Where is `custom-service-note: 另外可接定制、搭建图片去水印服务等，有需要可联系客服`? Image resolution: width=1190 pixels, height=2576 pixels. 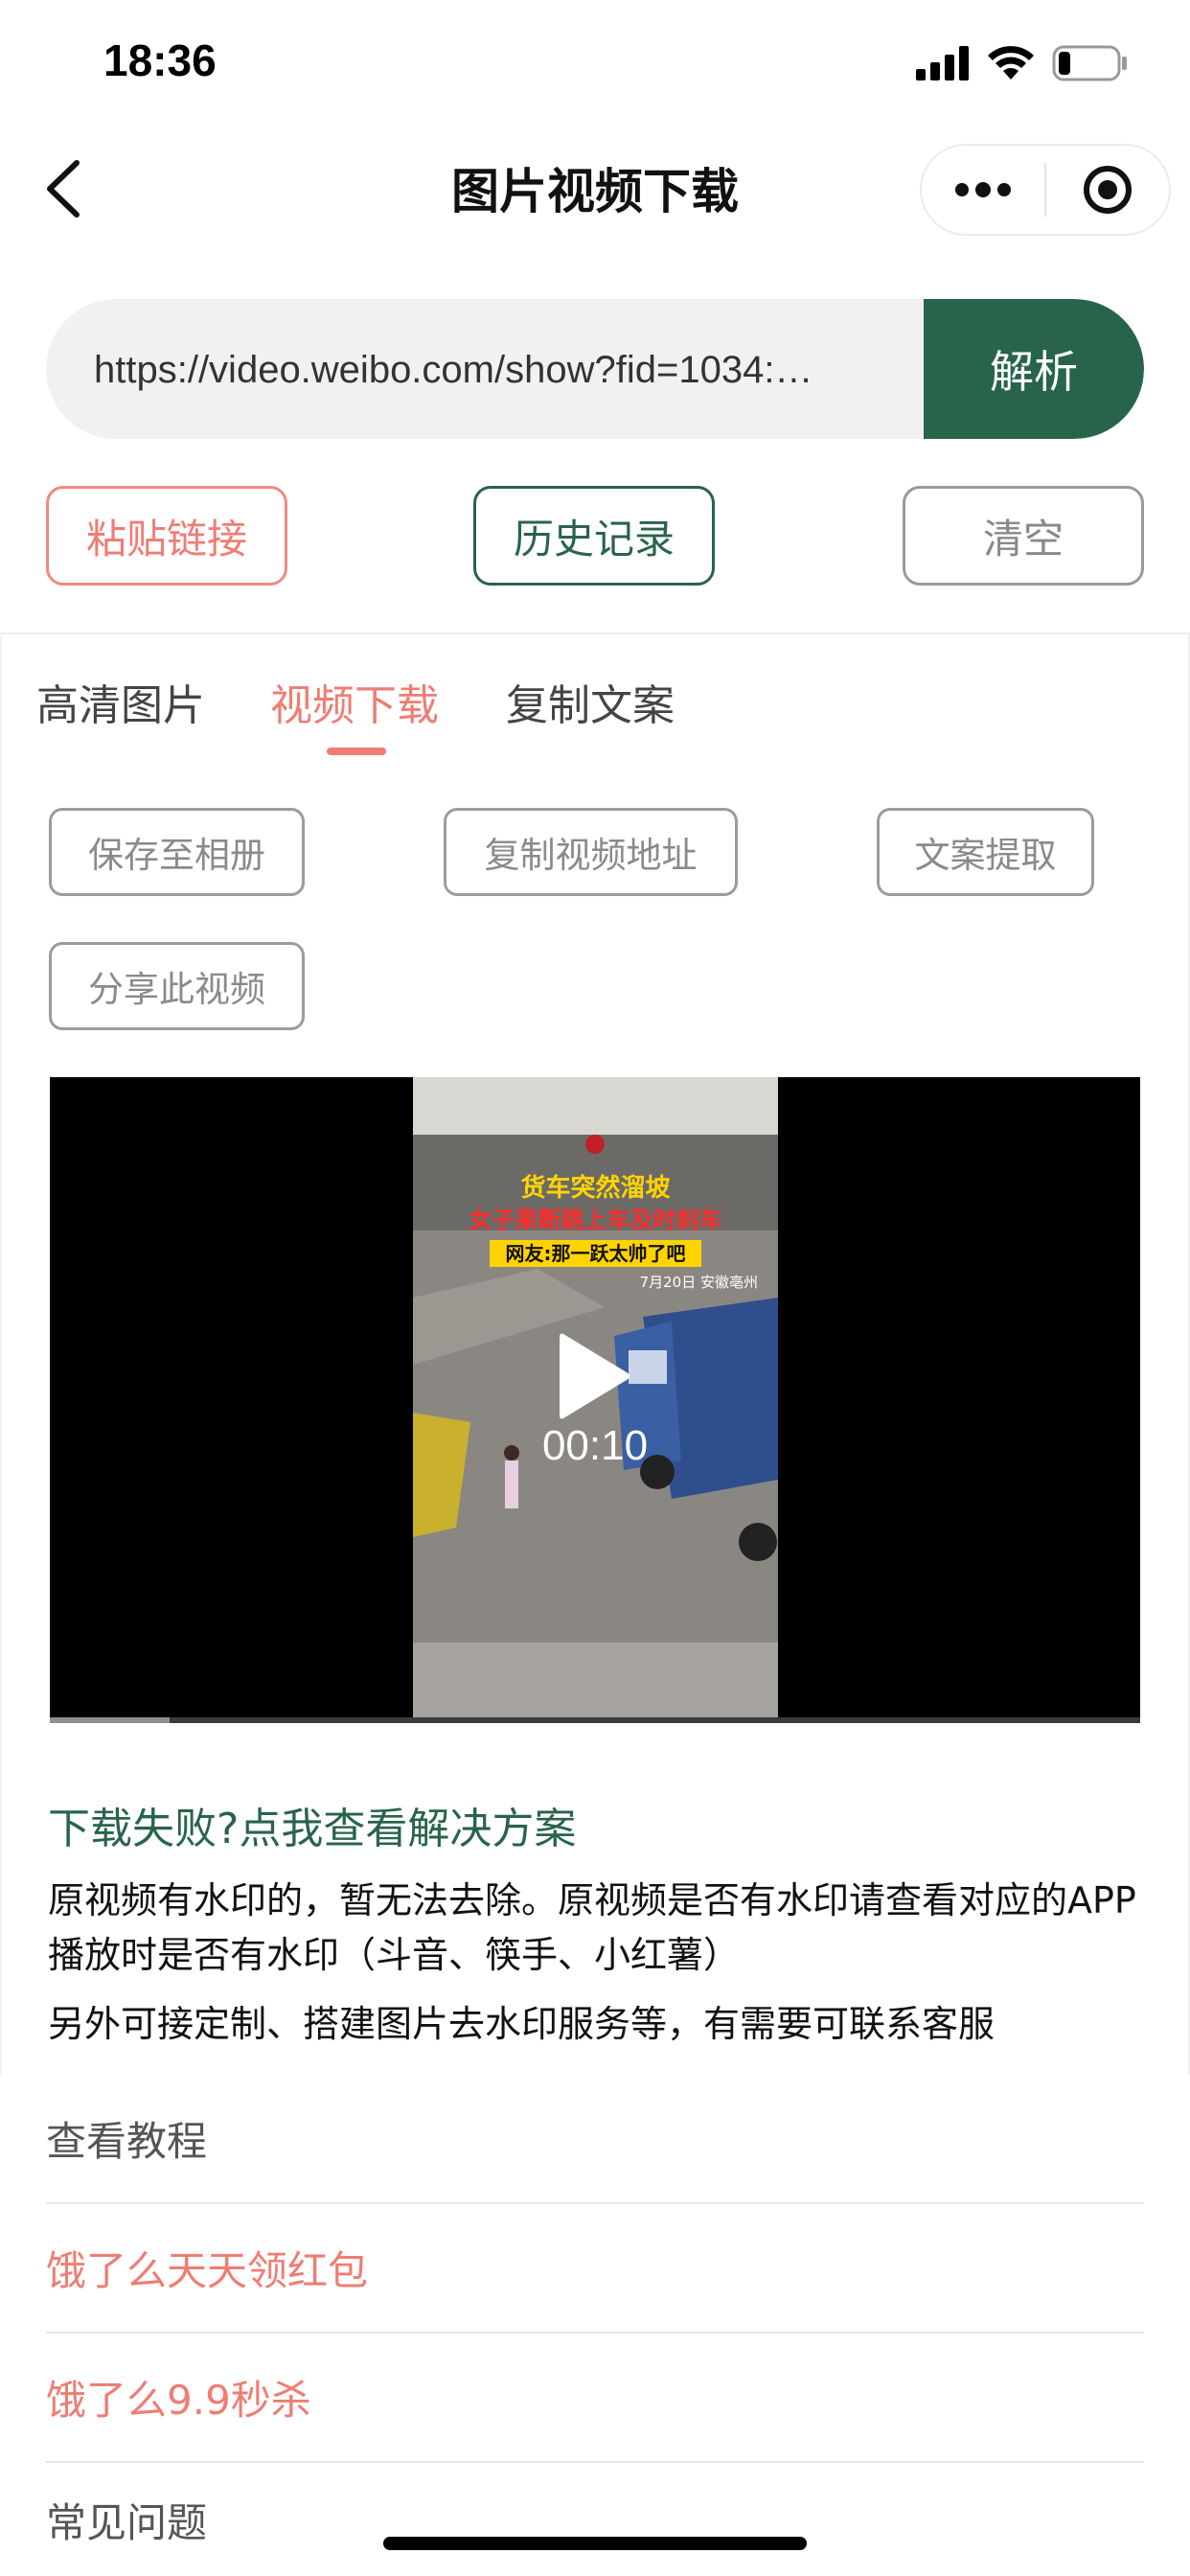 custom-service-note: 另外可接定制、搭建图片去水印服务等，有需要可联系客服 is located at coordinates (522, 2024).